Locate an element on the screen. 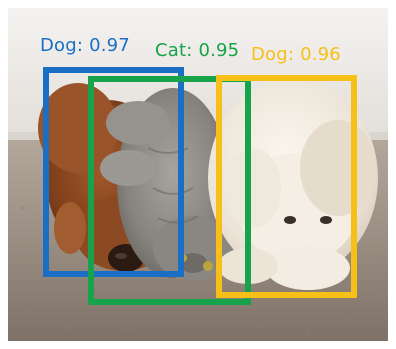  cat-detection-label: Cat: 0.95 is located at coordinates (197, 50).